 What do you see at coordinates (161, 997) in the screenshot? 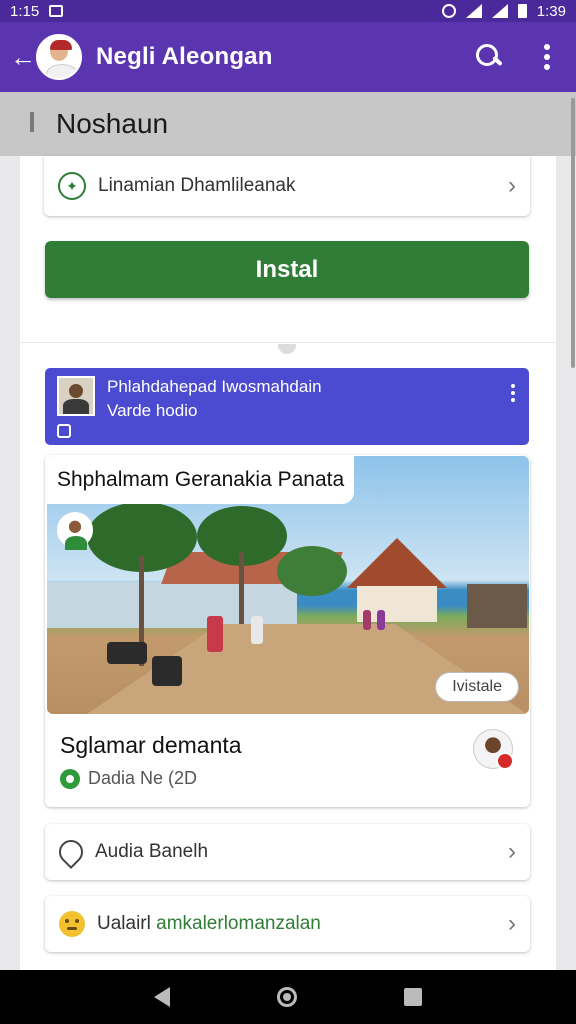
I see `nav-back-icon` at bounding box center [161, 997].